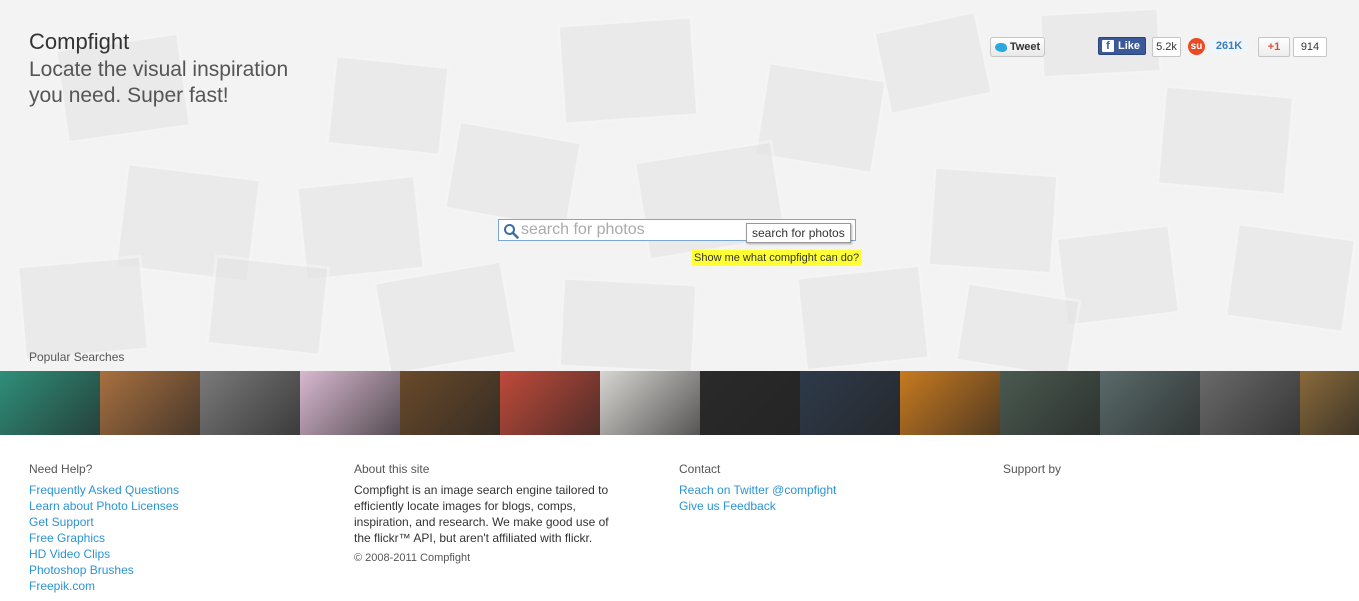 The image size is (1359, 601). Describe the element at coordinates (104, 538) in the screenshot. I see `free-graphics-link: Free Graphics` at that location.